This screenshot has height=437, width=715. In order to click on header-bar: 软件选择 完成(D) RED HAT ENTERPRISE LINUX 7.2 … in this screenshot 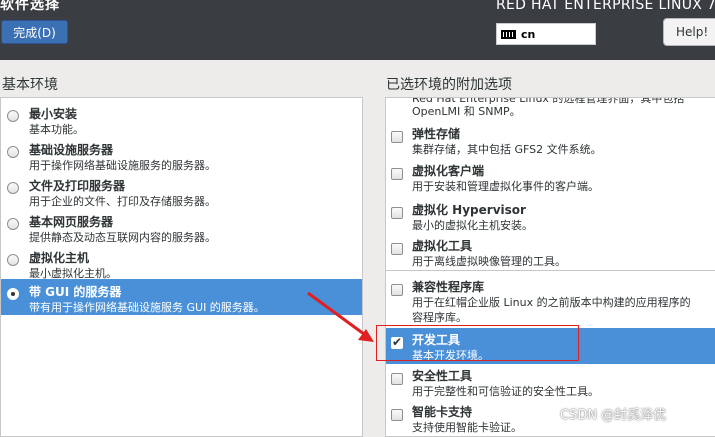, I will do `click(357, 30)`.